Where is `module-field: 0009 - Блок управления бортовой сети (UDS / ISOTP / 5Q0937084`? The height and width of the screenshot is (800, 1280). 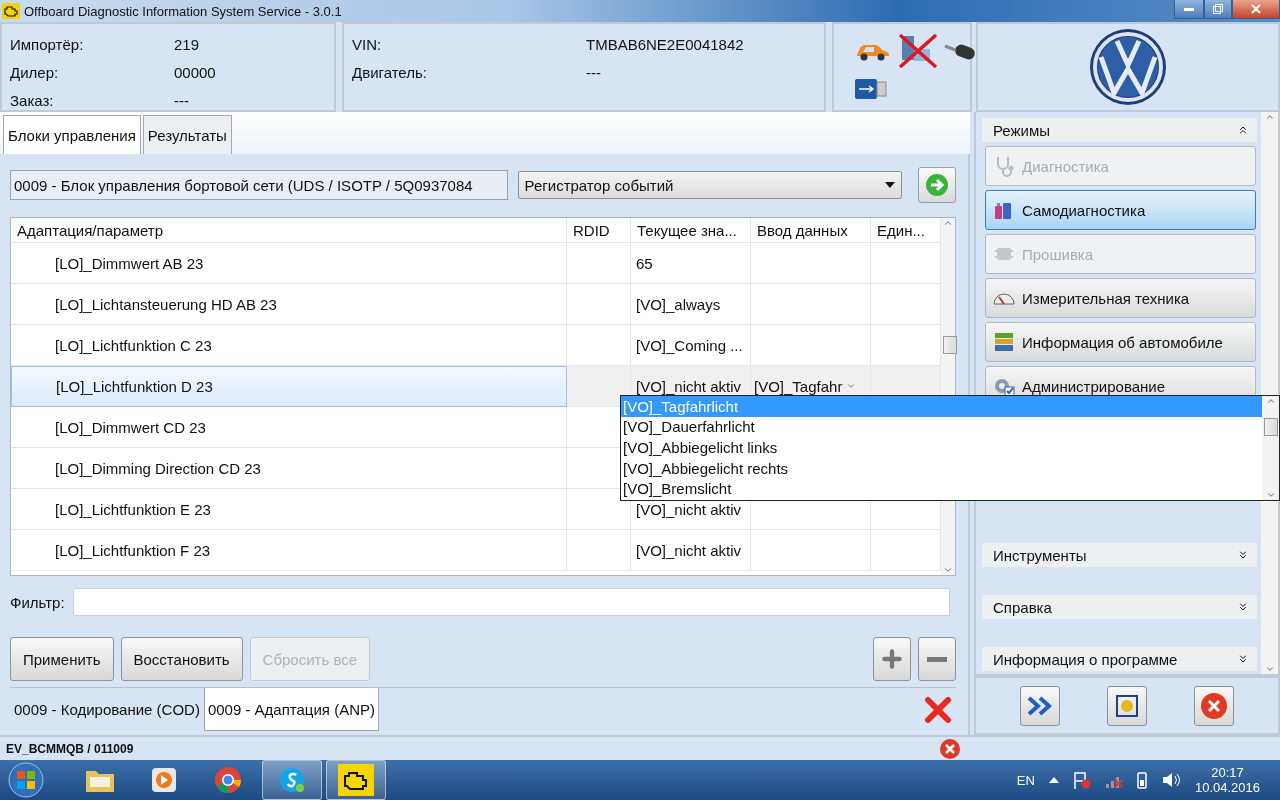 module-field: 0009 - Блок управления бортовой сети (UDS / ISOTP / 5Q0937084 is located at coordinates (259, 185).